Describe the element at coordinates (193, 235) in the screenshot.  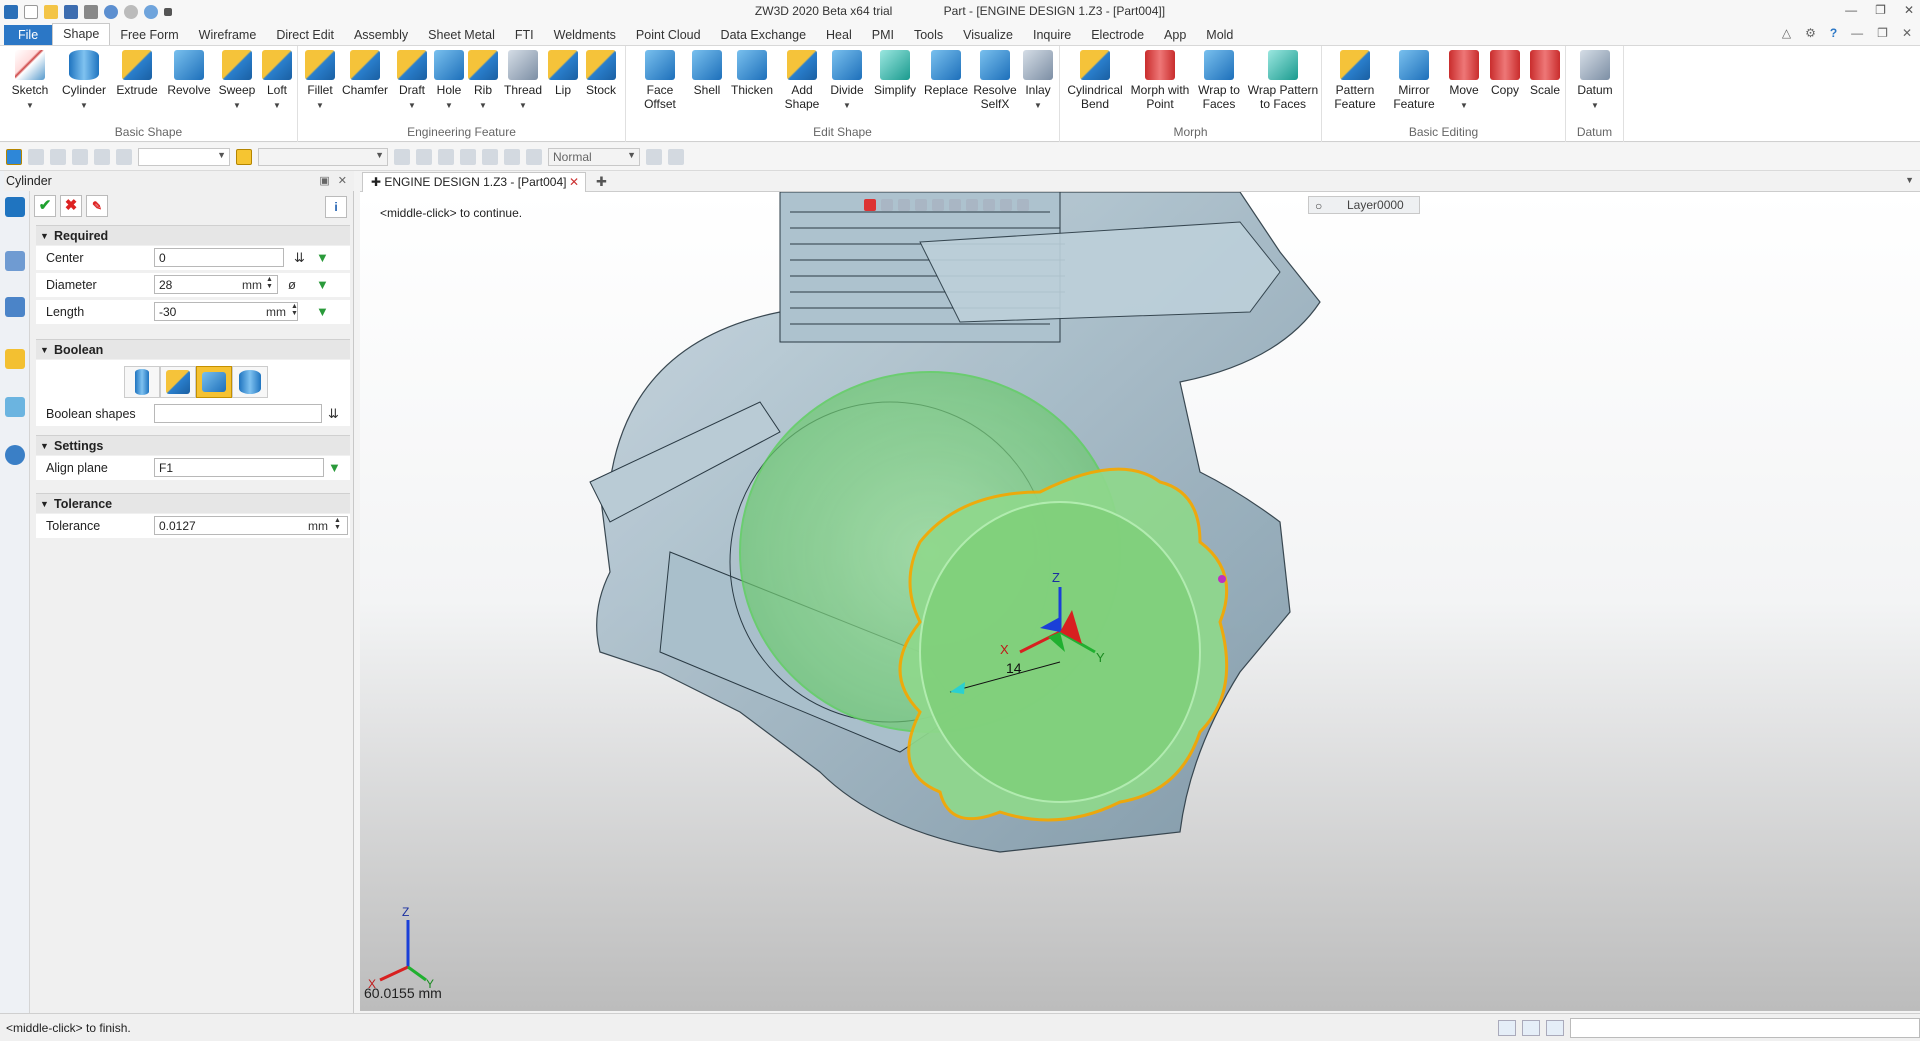
I see `section-required: Required` at that location.